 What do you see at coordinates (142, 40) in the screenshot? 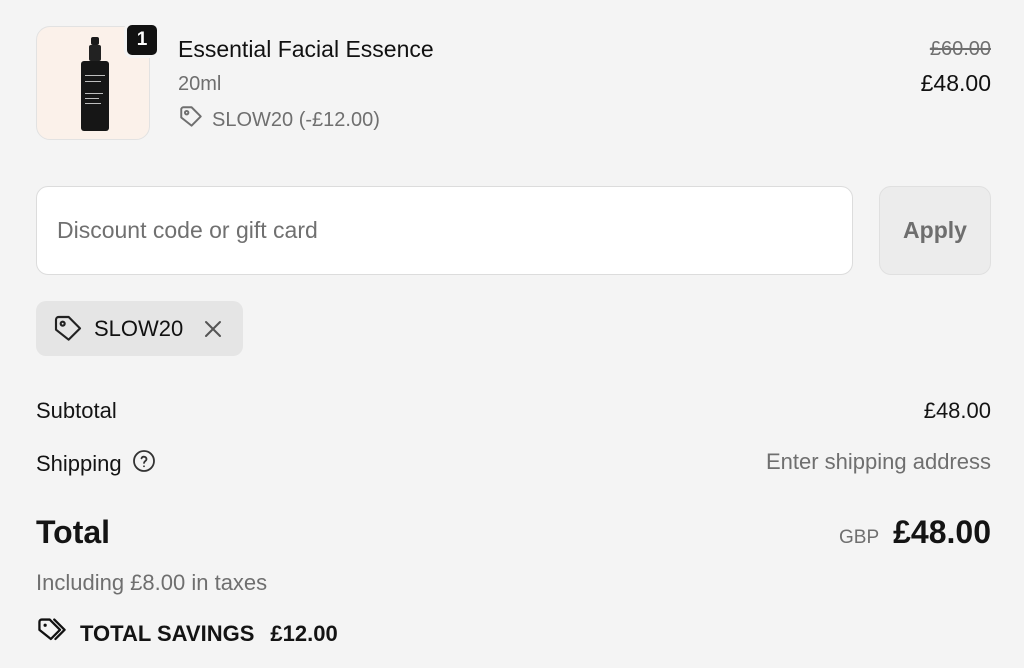
I see `quantity-badge: 1` at bounding box center [142, 40].